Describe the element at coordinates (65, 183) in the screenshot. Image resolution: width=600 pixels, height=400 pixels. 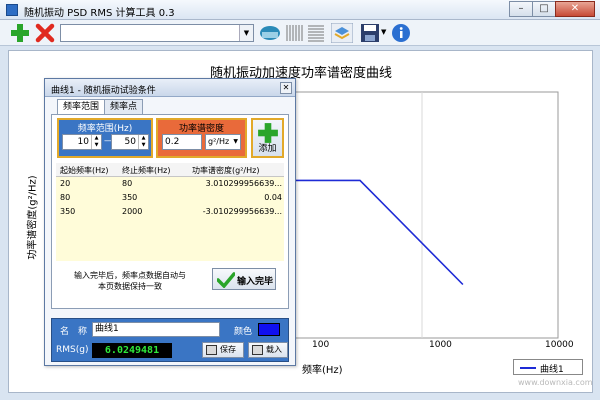
I see `table-cell: 20` at that location.